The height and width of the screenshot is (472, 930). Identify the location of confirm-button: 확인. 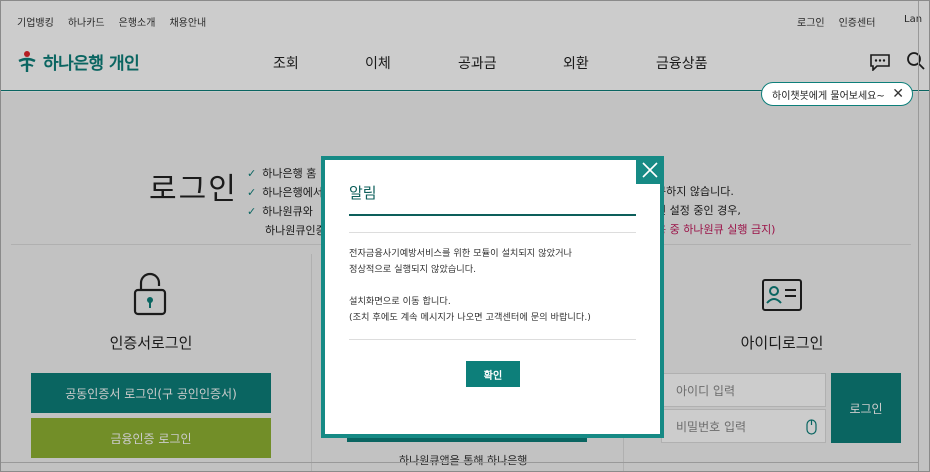
(493, 374).